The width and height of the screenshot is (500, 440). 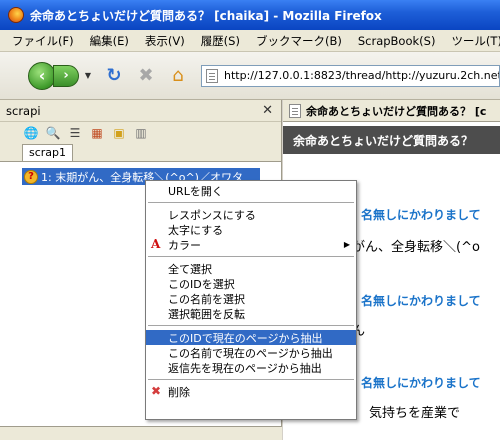 What do you see at coordinates (206, 299) in the screenshot?
I see `menu-item-label: この名前を選択` at bounding box center [206, 299].